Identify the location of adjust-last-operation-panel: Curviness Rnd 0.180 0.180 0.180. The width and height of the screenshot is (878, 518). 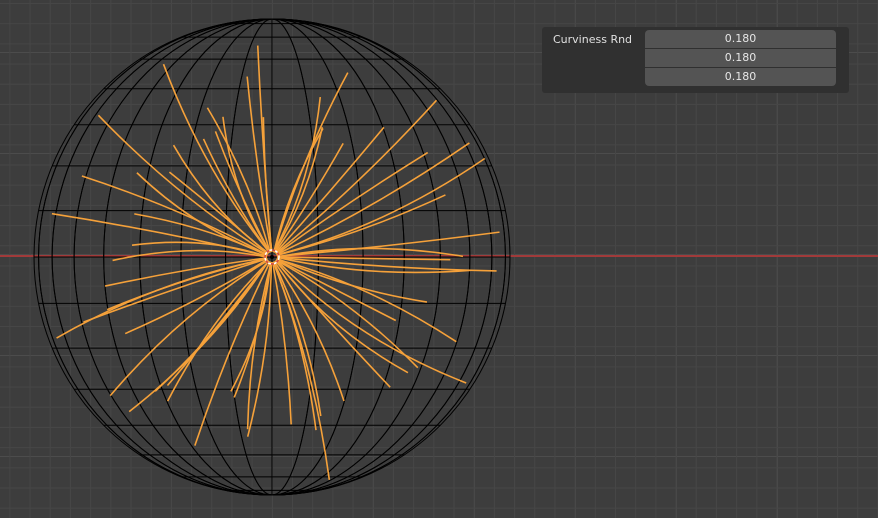
(695, 60).